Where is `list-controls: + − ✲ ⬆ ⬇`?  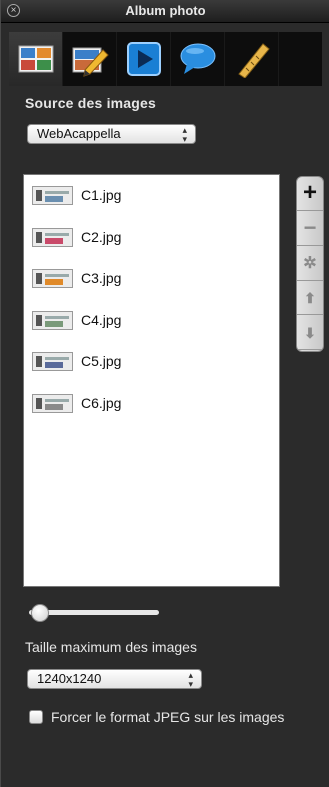
list-controls: + − ✲ ⬆ ⬇ is located at coordinates (310, 264).